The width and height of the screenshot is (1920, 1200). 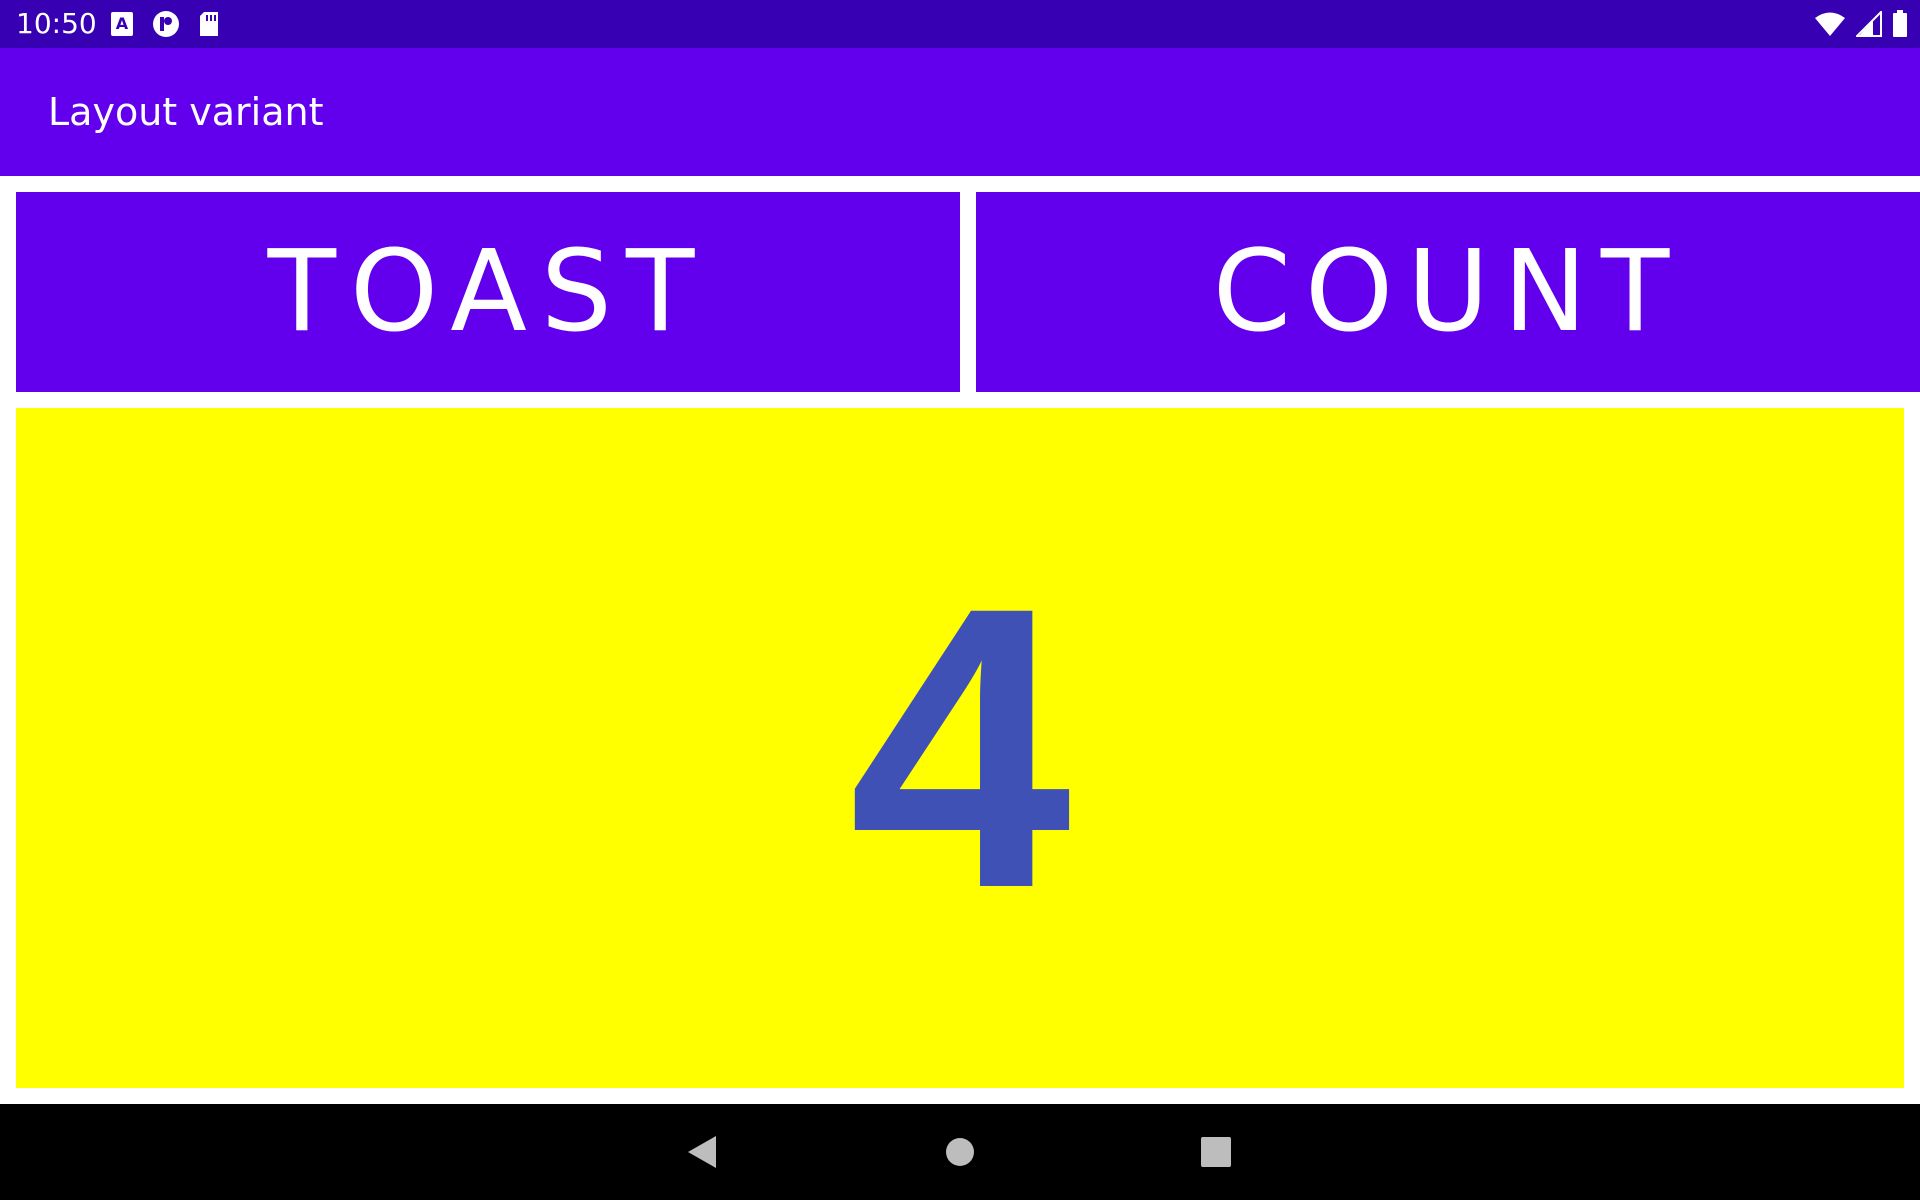 I want to click on home-icon, so click(x=960, y=1152).